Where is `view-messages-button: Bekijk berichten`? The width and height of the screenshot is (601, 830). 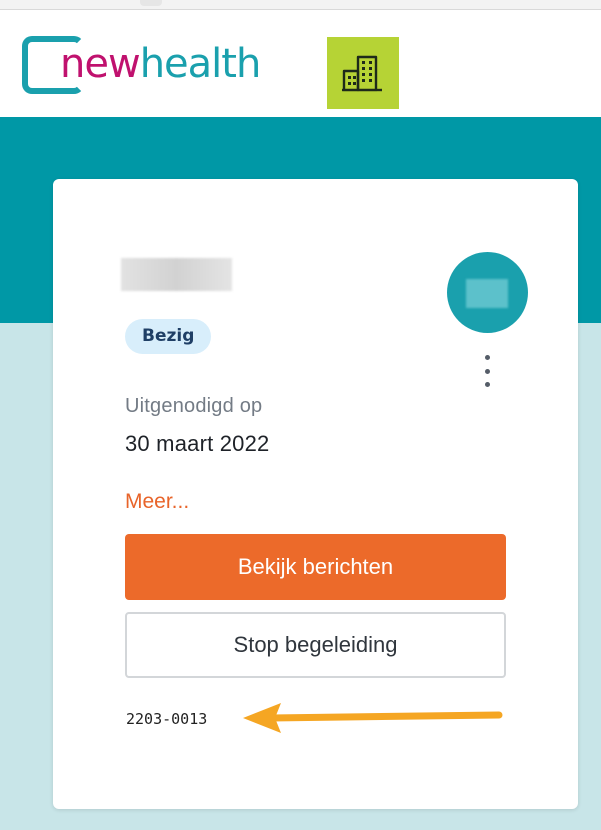 view-messages-button: Bekijk berichten is located at coordinates (315, 567).